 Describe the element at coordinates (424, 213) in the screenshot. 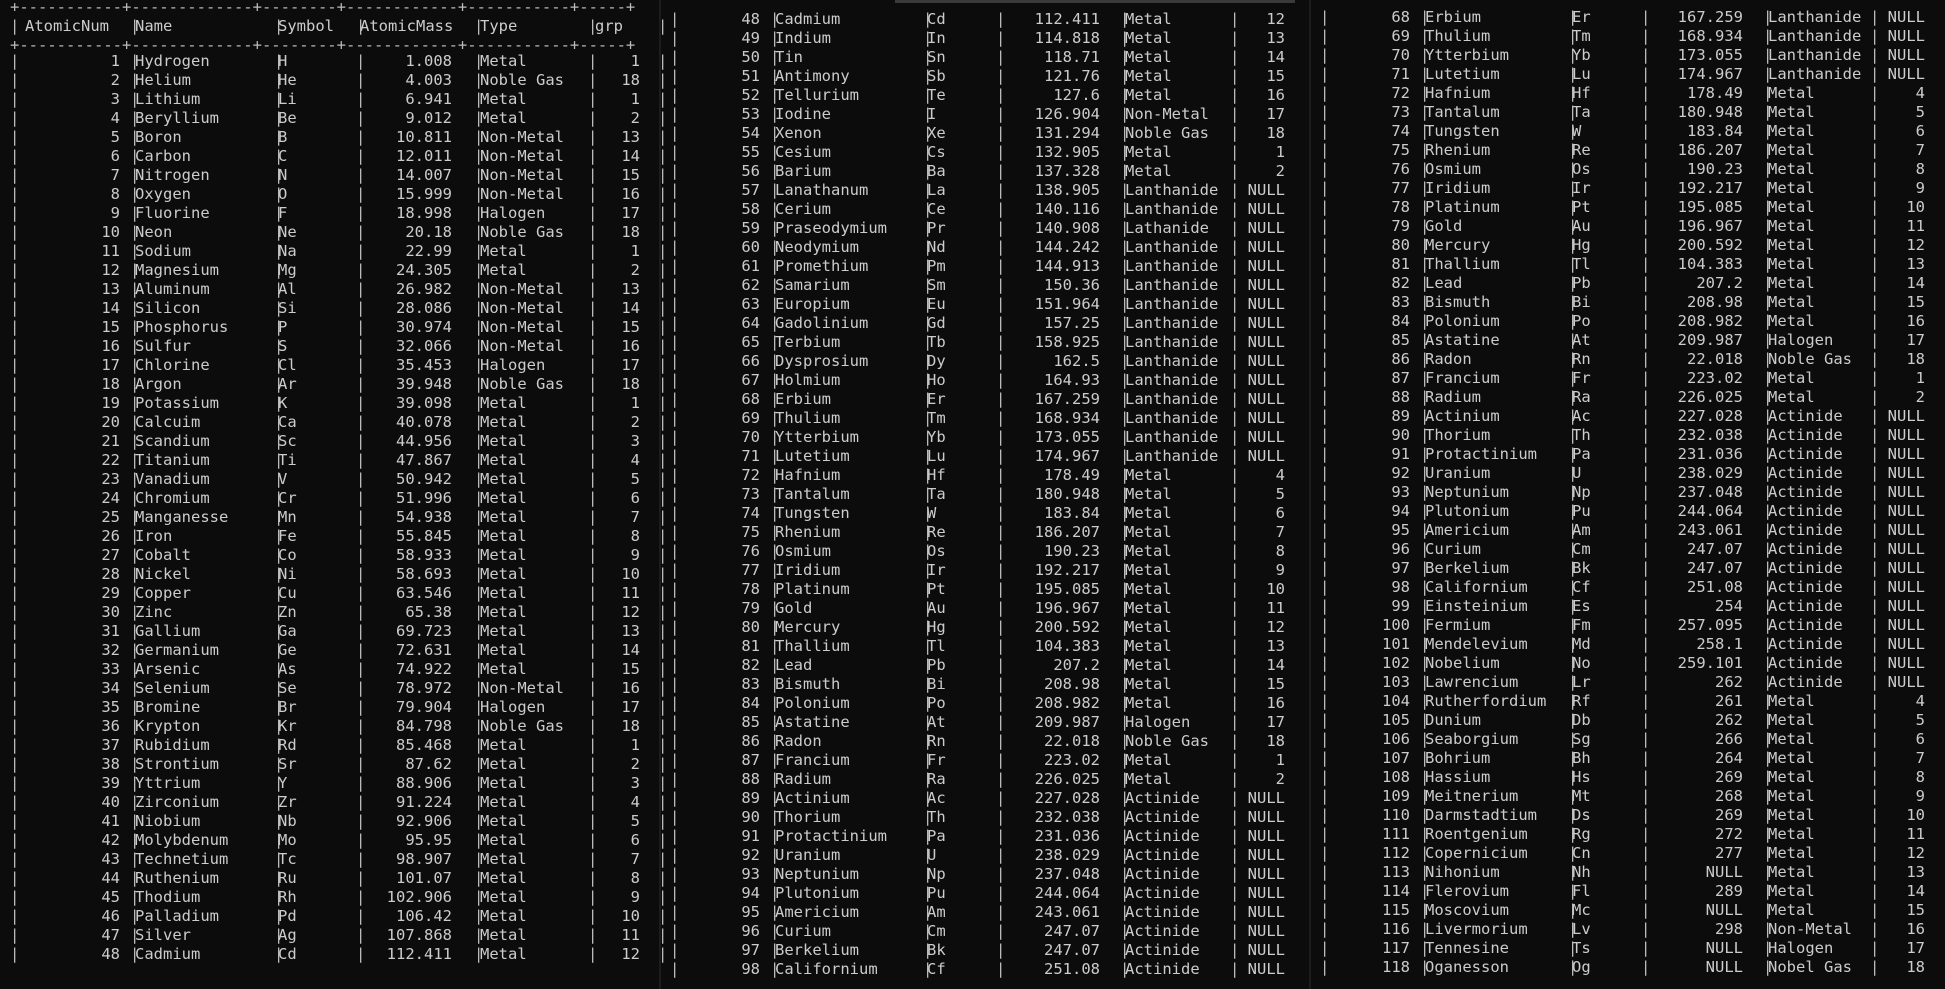

I see `cell-atomic-mass: 18.998` at that location.